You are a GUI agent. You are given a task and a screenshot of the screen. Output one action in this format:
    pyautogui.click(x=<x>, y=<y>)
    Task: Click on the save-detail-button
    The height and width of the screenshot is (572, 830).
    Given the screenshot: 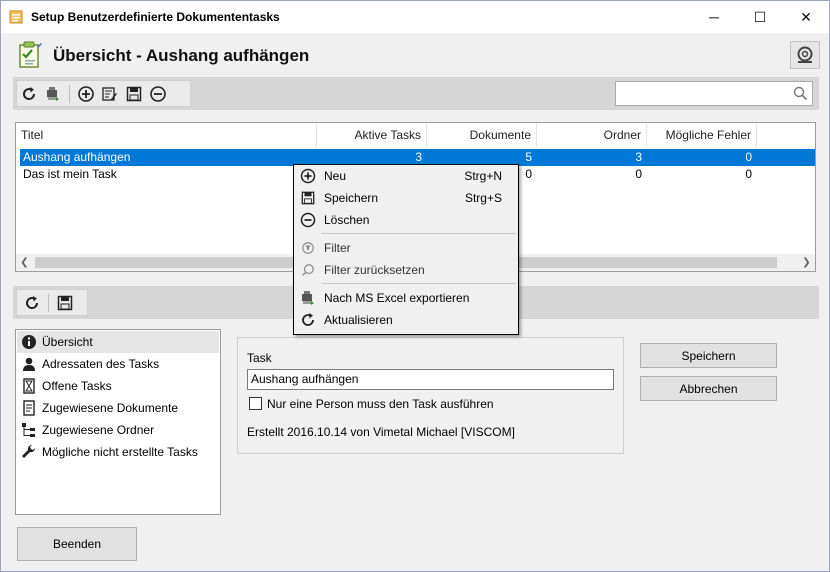 What is the action you would take?
    pyautogui.click(x=65, y=303)
    